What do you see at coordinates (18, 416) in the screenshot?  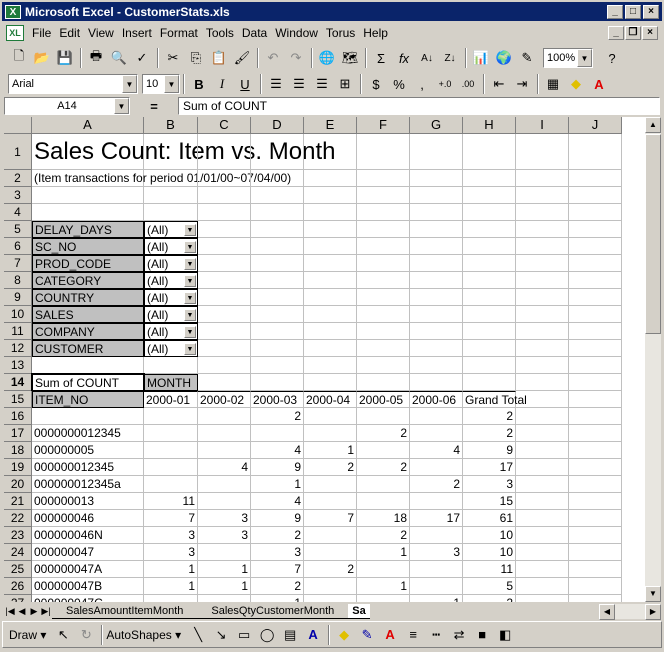 I see `row-header: 16` at bounding box center [18, 416].